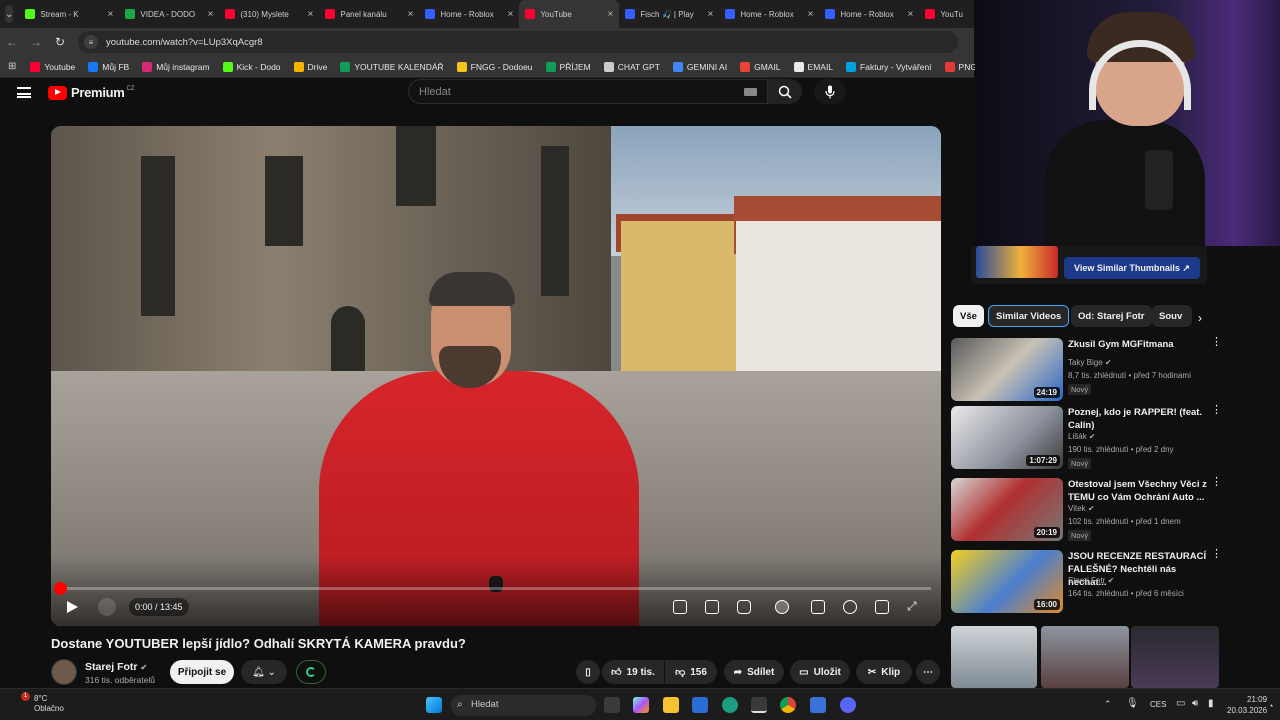  What do you see at coordinates (9, 14) in the screenshot?
I see `tab-search-icon: ⌄` at bounding box center [9, 14].